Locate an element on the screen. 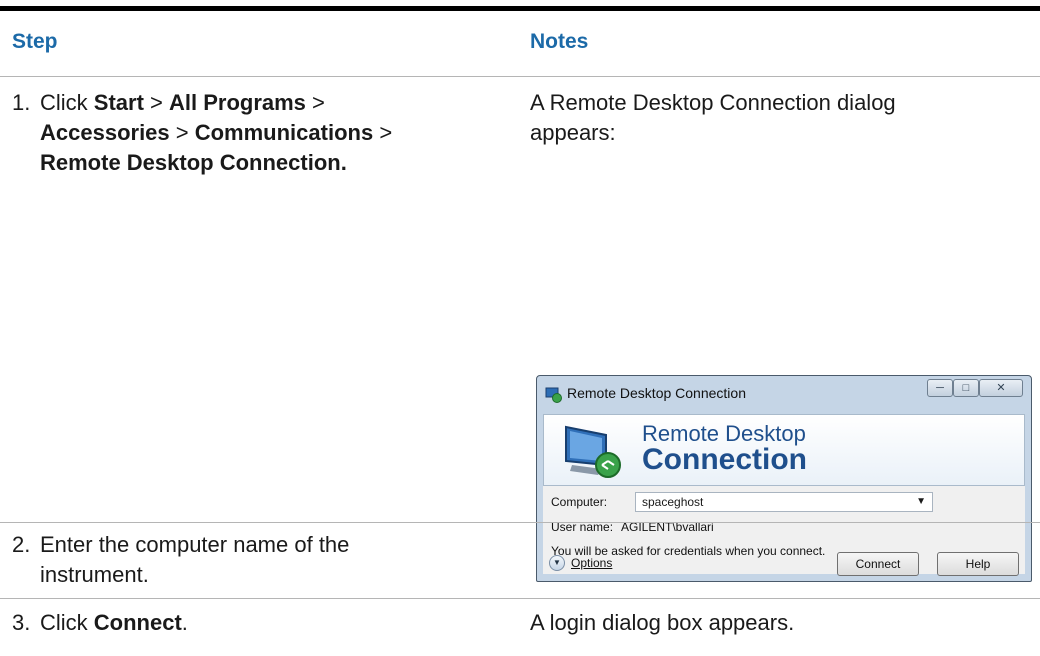 Image resolution: width=1040 pixels, height=656 pixels. connect-keyword: Connect is located at coordinates (137, 622).